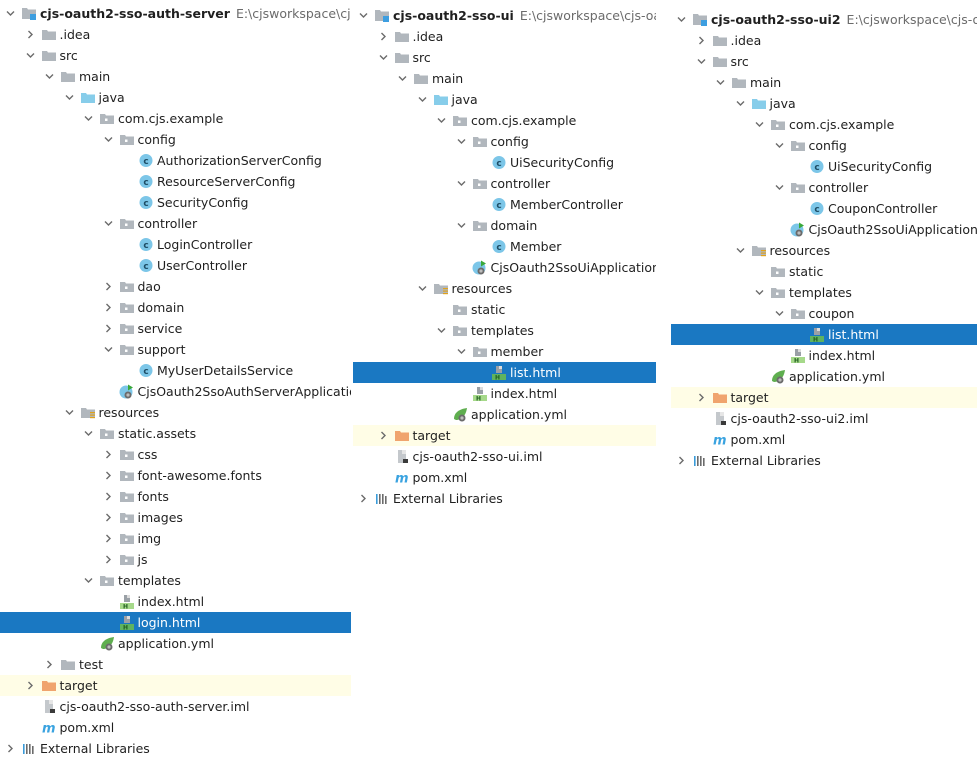 The height and width of the screenshot is (760, 977). What do you see at coordinates (175, 391) in the screenshot?
I see `tree-node: CjsOauth2SsoAuthServerApplication` at bounding box center [175, 391].